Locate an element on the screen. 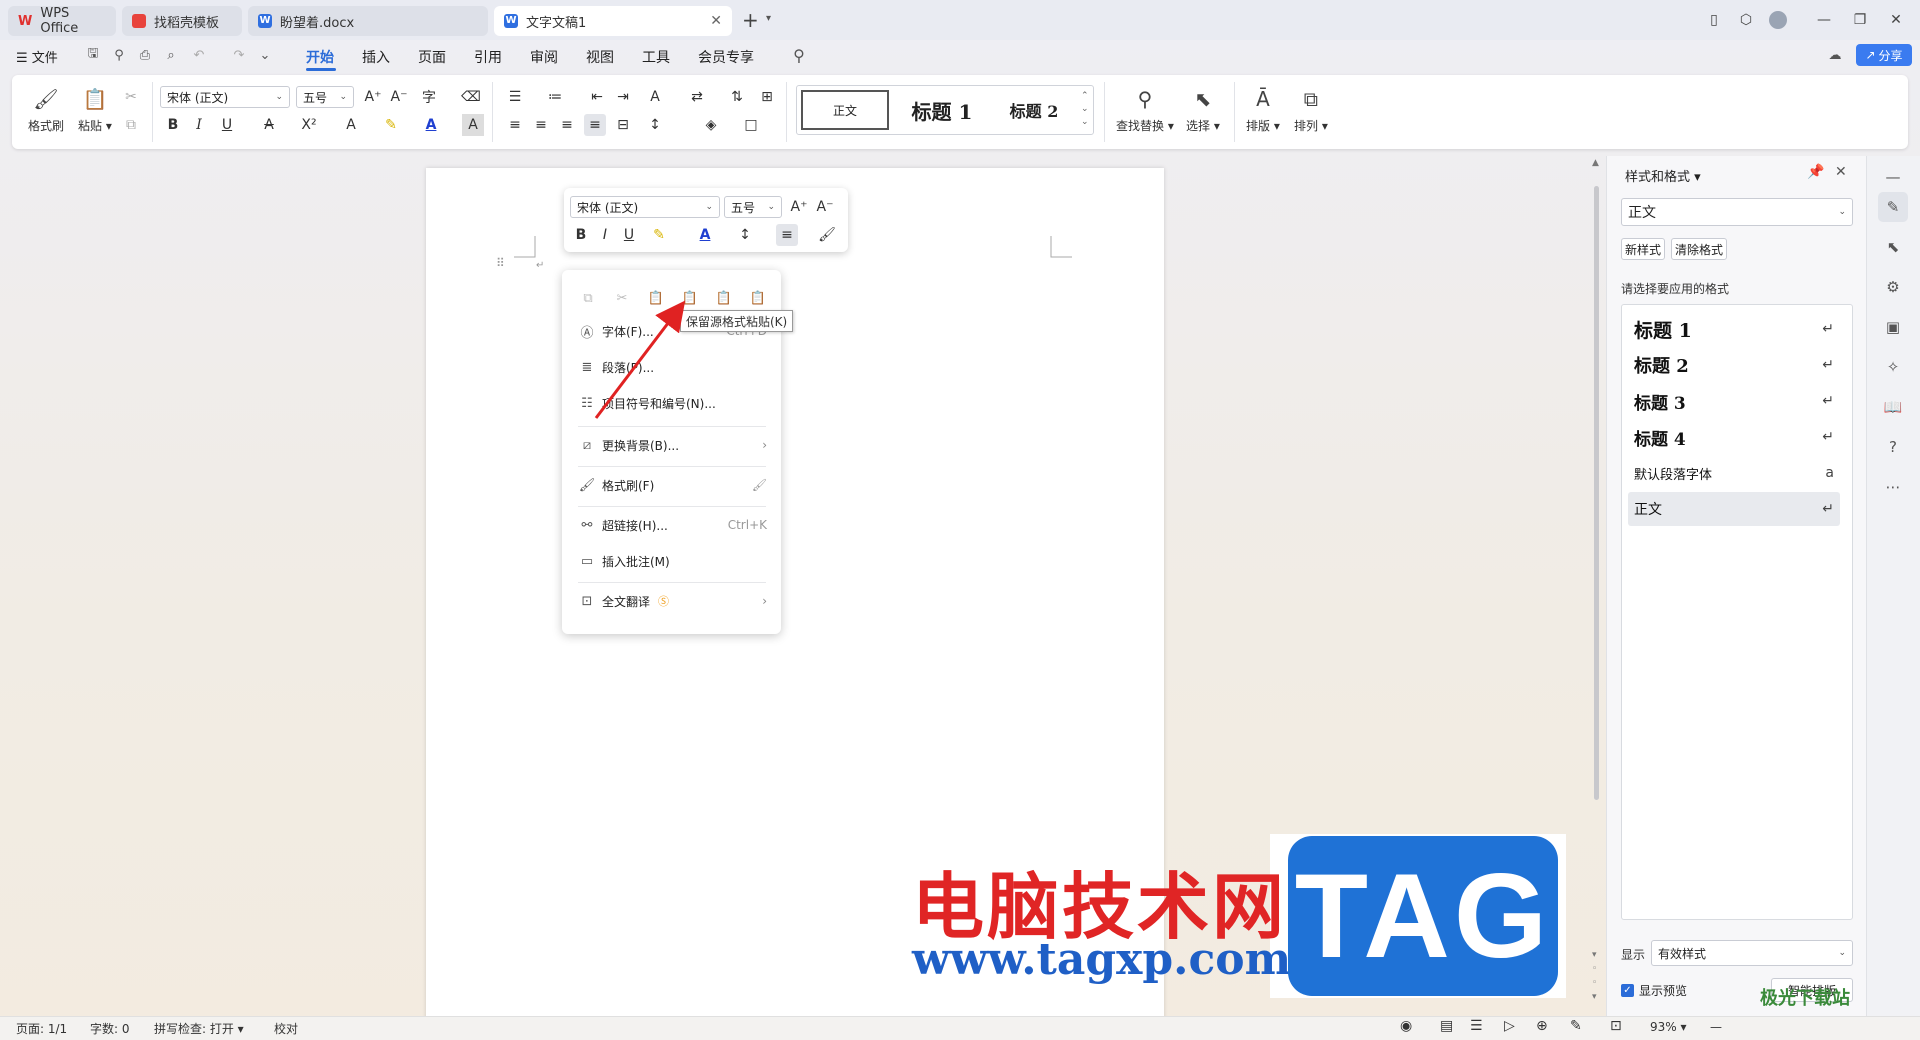 Image resolution: width=1920 pixels, height=1040 pixels. menu-page: 页面 is located at coordinates (432, 57).